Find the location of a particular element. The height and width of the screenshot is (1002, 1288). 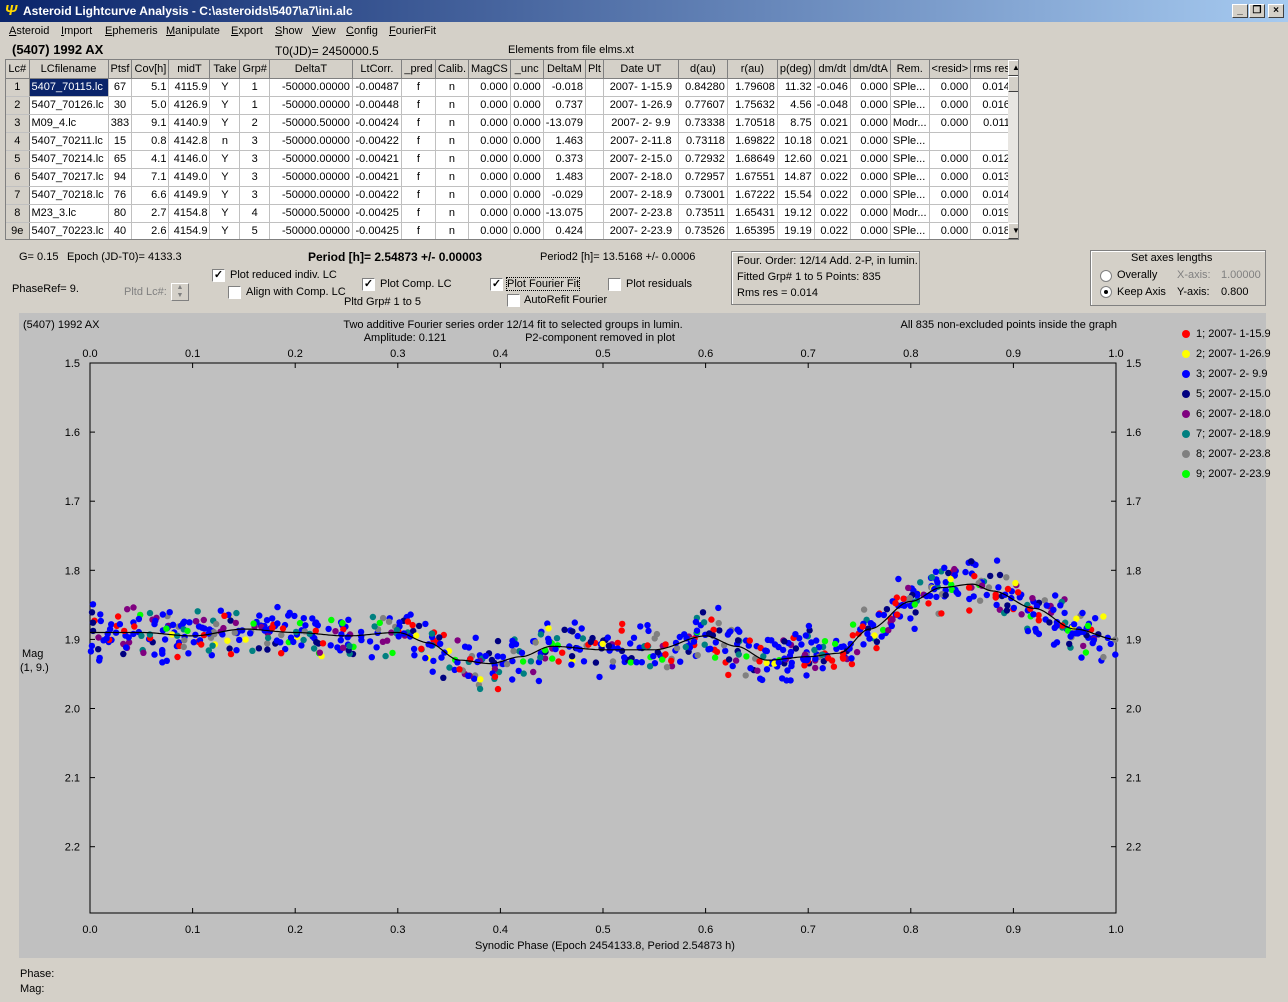

table-cell: 4.56 is located at coordinates (796, 105).